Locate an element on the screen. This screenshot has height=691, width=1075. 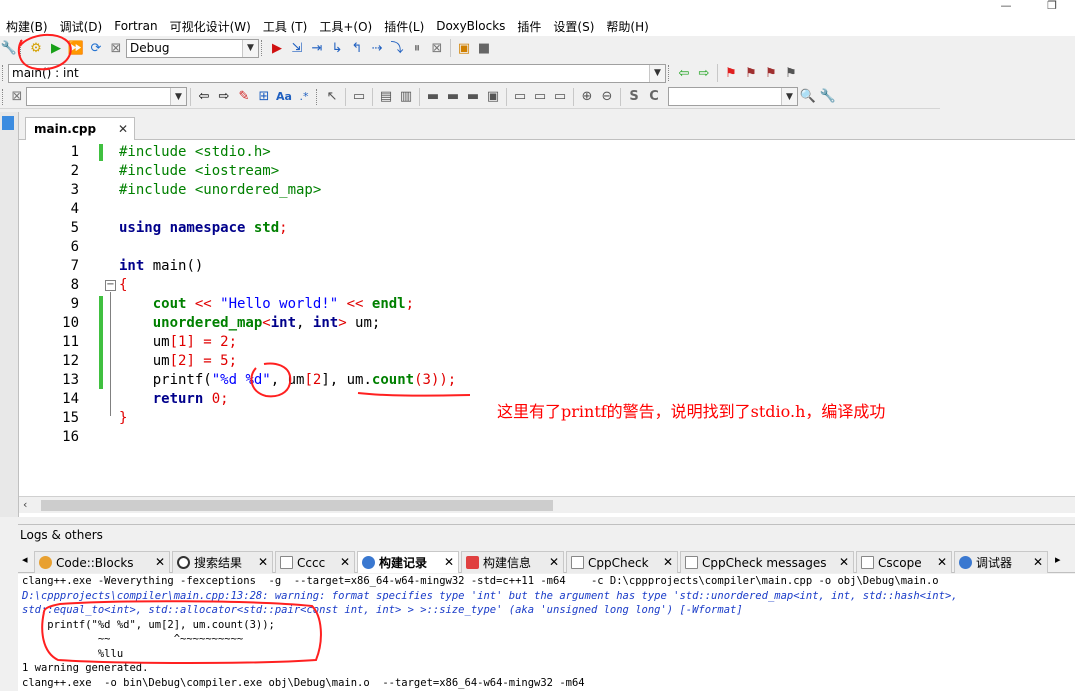
run-icon: ▶ is located at coordinates (56, 48).